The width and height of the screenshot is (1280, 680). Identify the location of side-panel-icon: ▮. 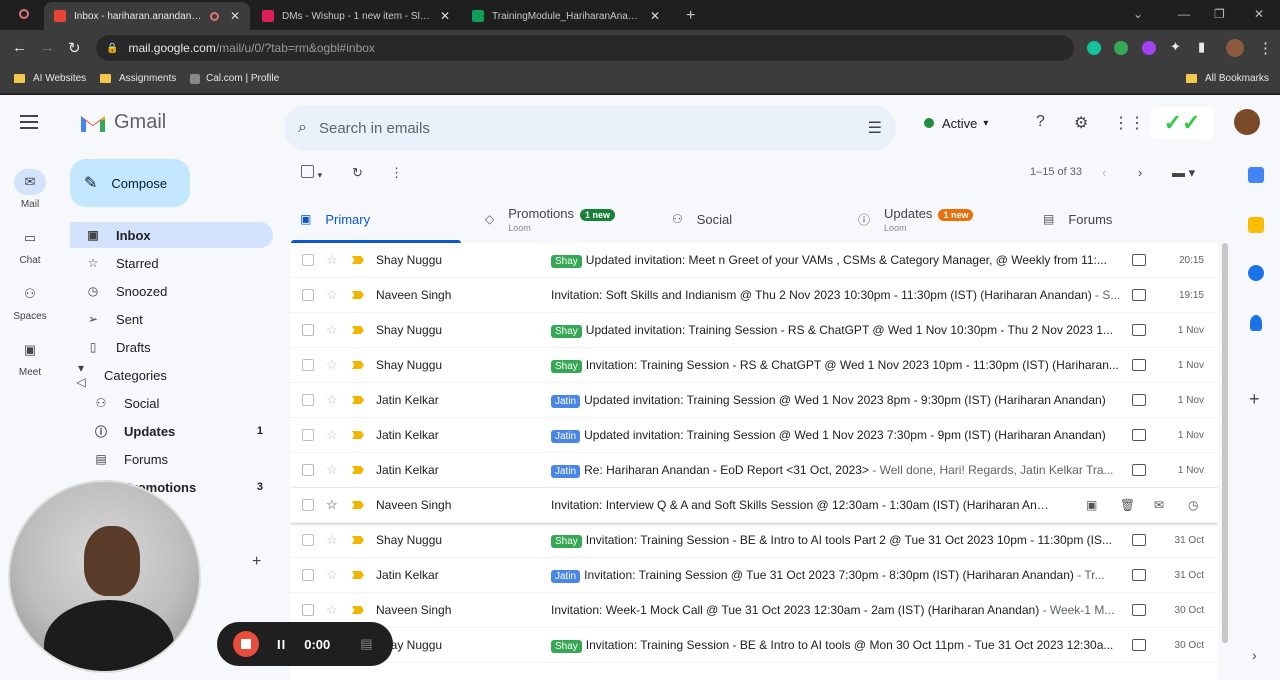
(1201, 47).